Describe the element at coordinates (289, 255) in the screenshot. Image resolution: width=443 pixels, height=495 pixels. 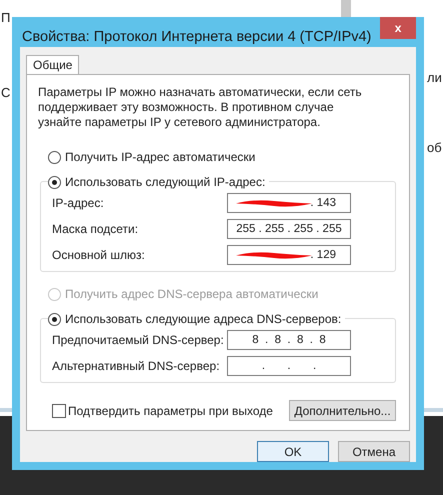
I see `ip-address-field: . 129` at that location.